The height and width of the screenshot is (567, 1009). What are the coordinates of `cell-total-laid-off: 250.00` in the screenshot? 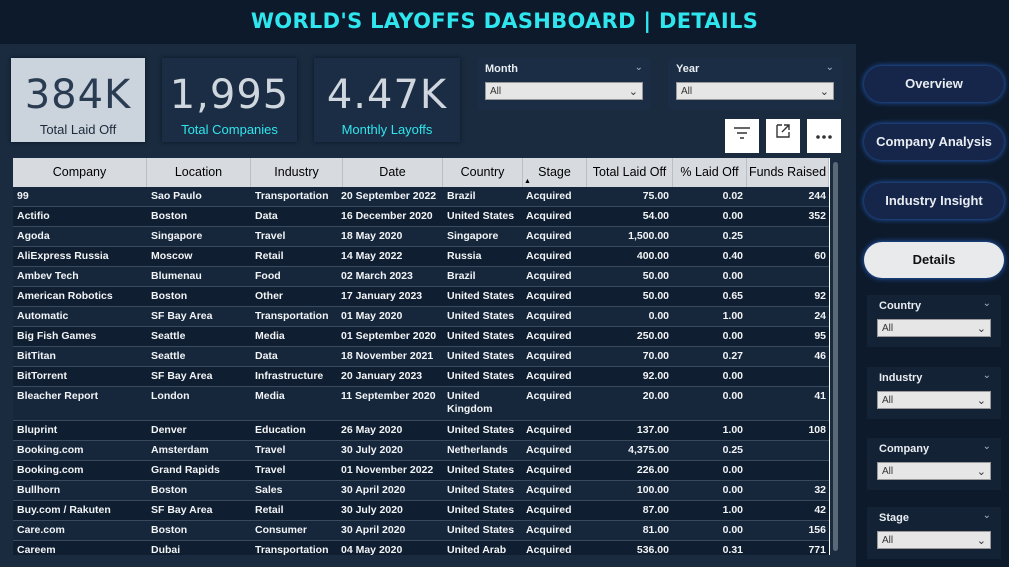 It's located at (652, 336).